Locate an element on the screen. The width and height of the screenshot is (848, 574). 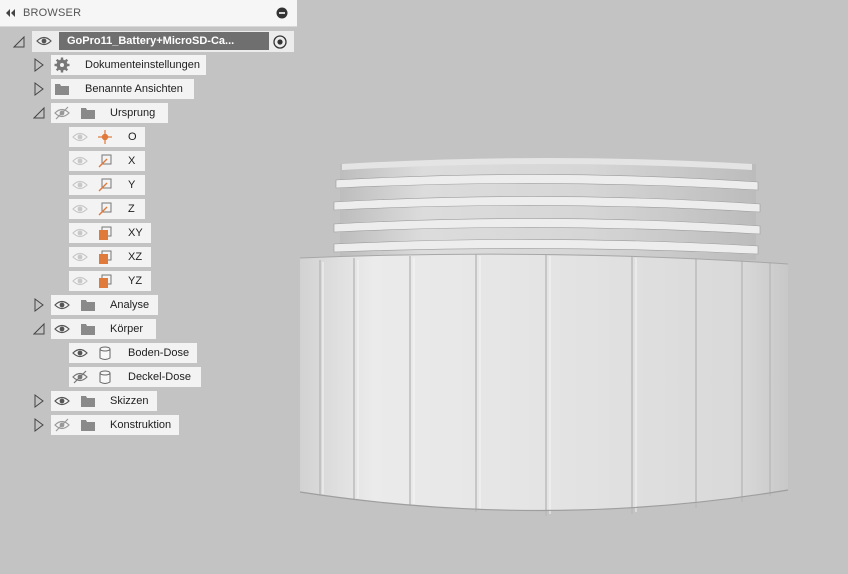
tree-item-plane-yz: YZ is located at coordinates (110, 281).